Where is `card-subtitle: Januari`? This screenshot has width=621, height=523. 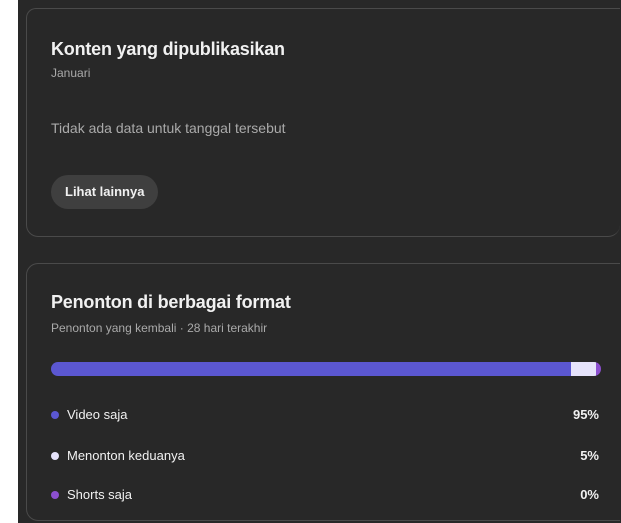 card-subtitle: Januari is located at coordinates (71, 73).